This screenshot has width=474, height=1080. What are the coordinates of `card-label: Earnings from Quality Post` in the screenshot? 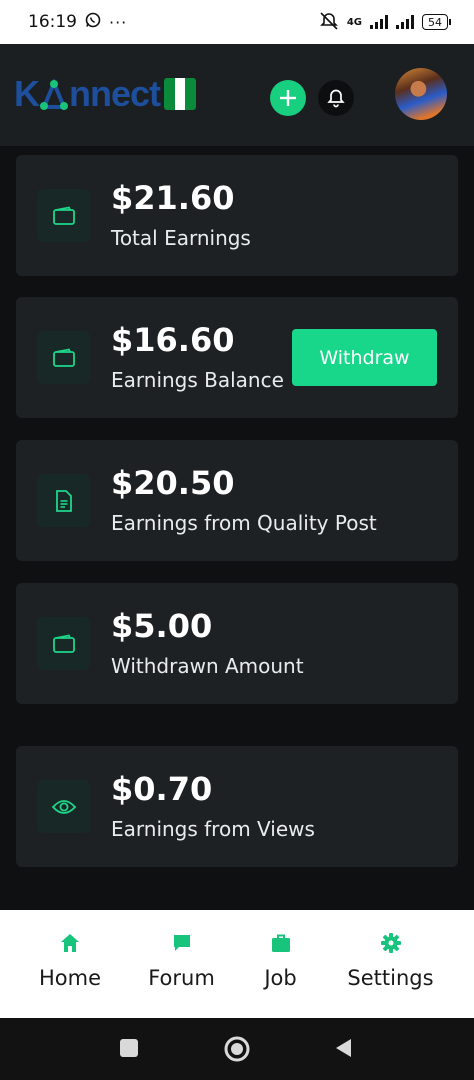 It's located at (244, 523).